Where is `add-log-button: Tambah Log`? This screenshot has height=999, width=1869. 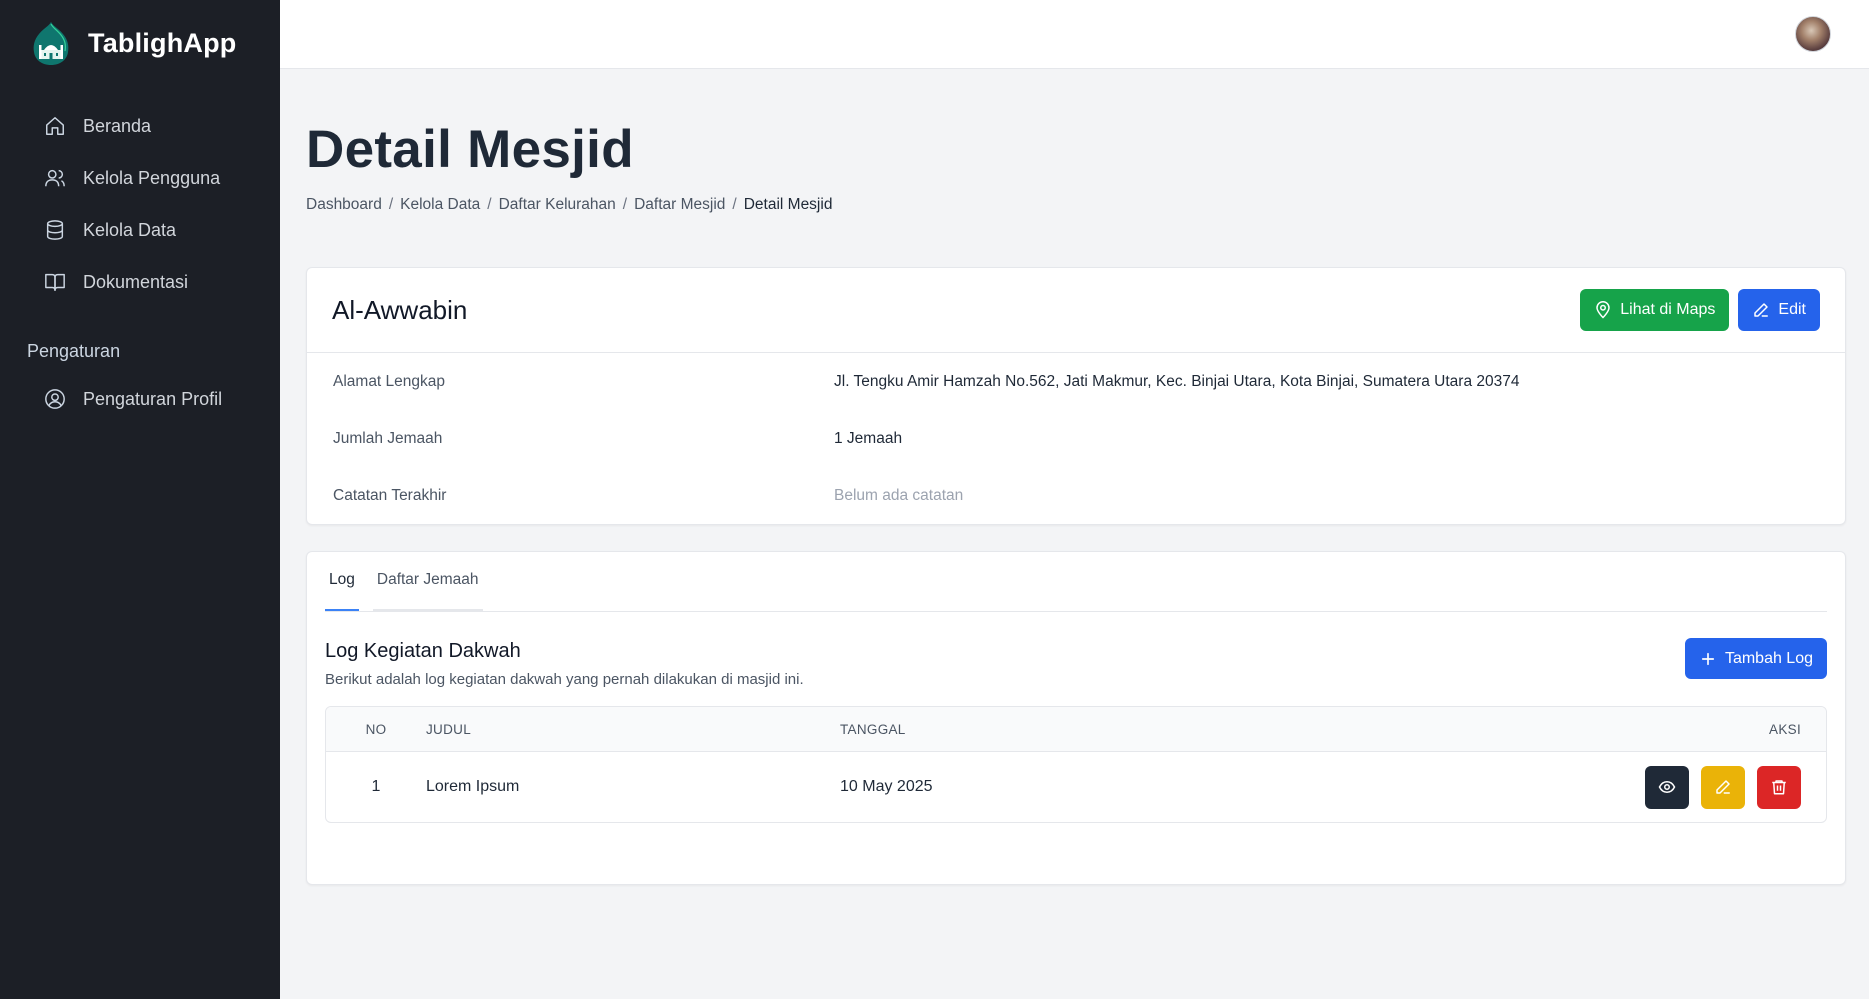 add-log-button: Tambah Log is located at coordinates (1755, 659).